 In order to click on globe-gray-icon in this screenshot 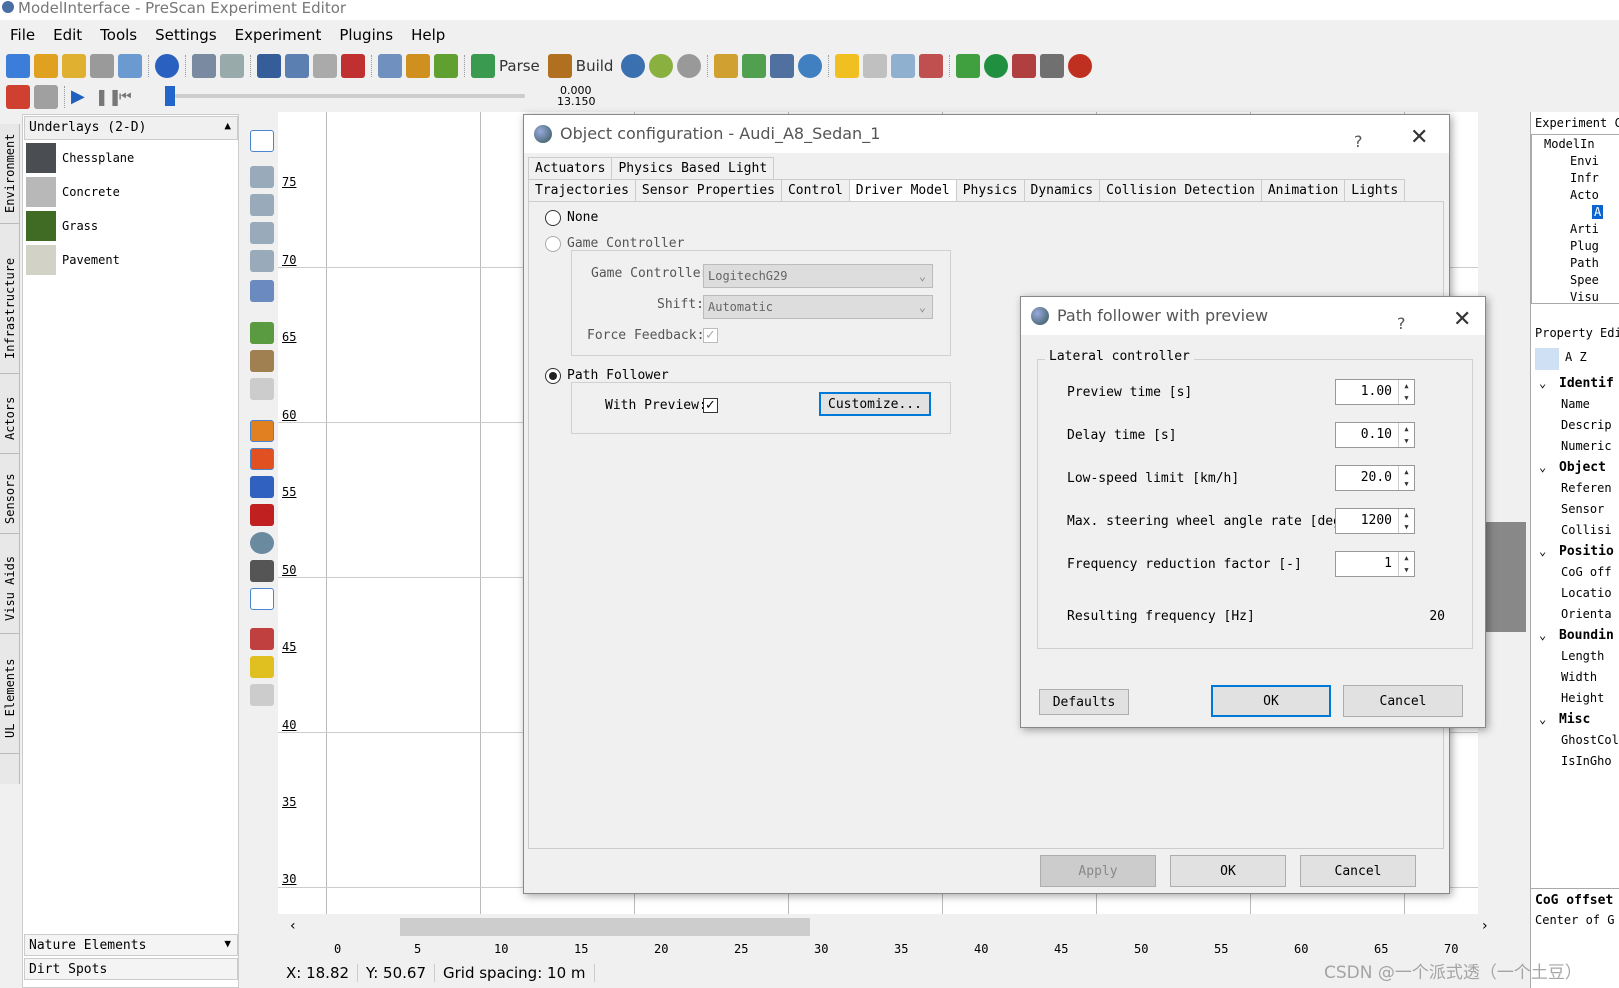, I will do `click(689, 66)`.